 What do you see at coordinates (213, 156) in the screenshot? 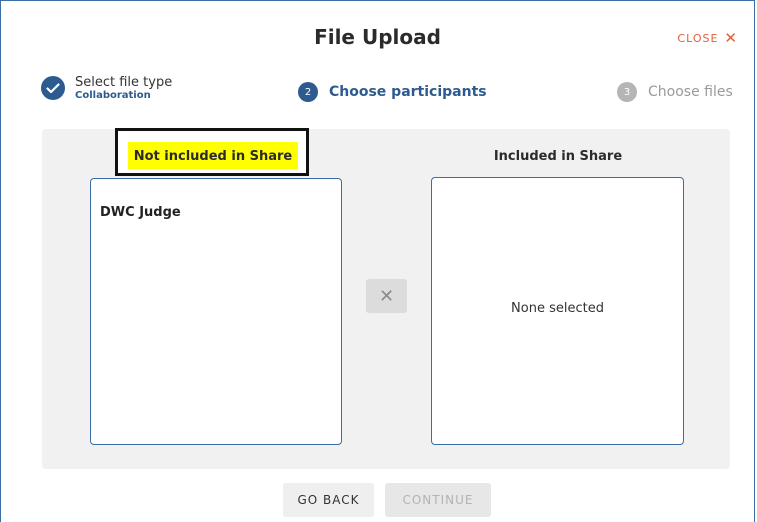
I see `not-included-header: Not included in Share` at bounding box center [213, 156].